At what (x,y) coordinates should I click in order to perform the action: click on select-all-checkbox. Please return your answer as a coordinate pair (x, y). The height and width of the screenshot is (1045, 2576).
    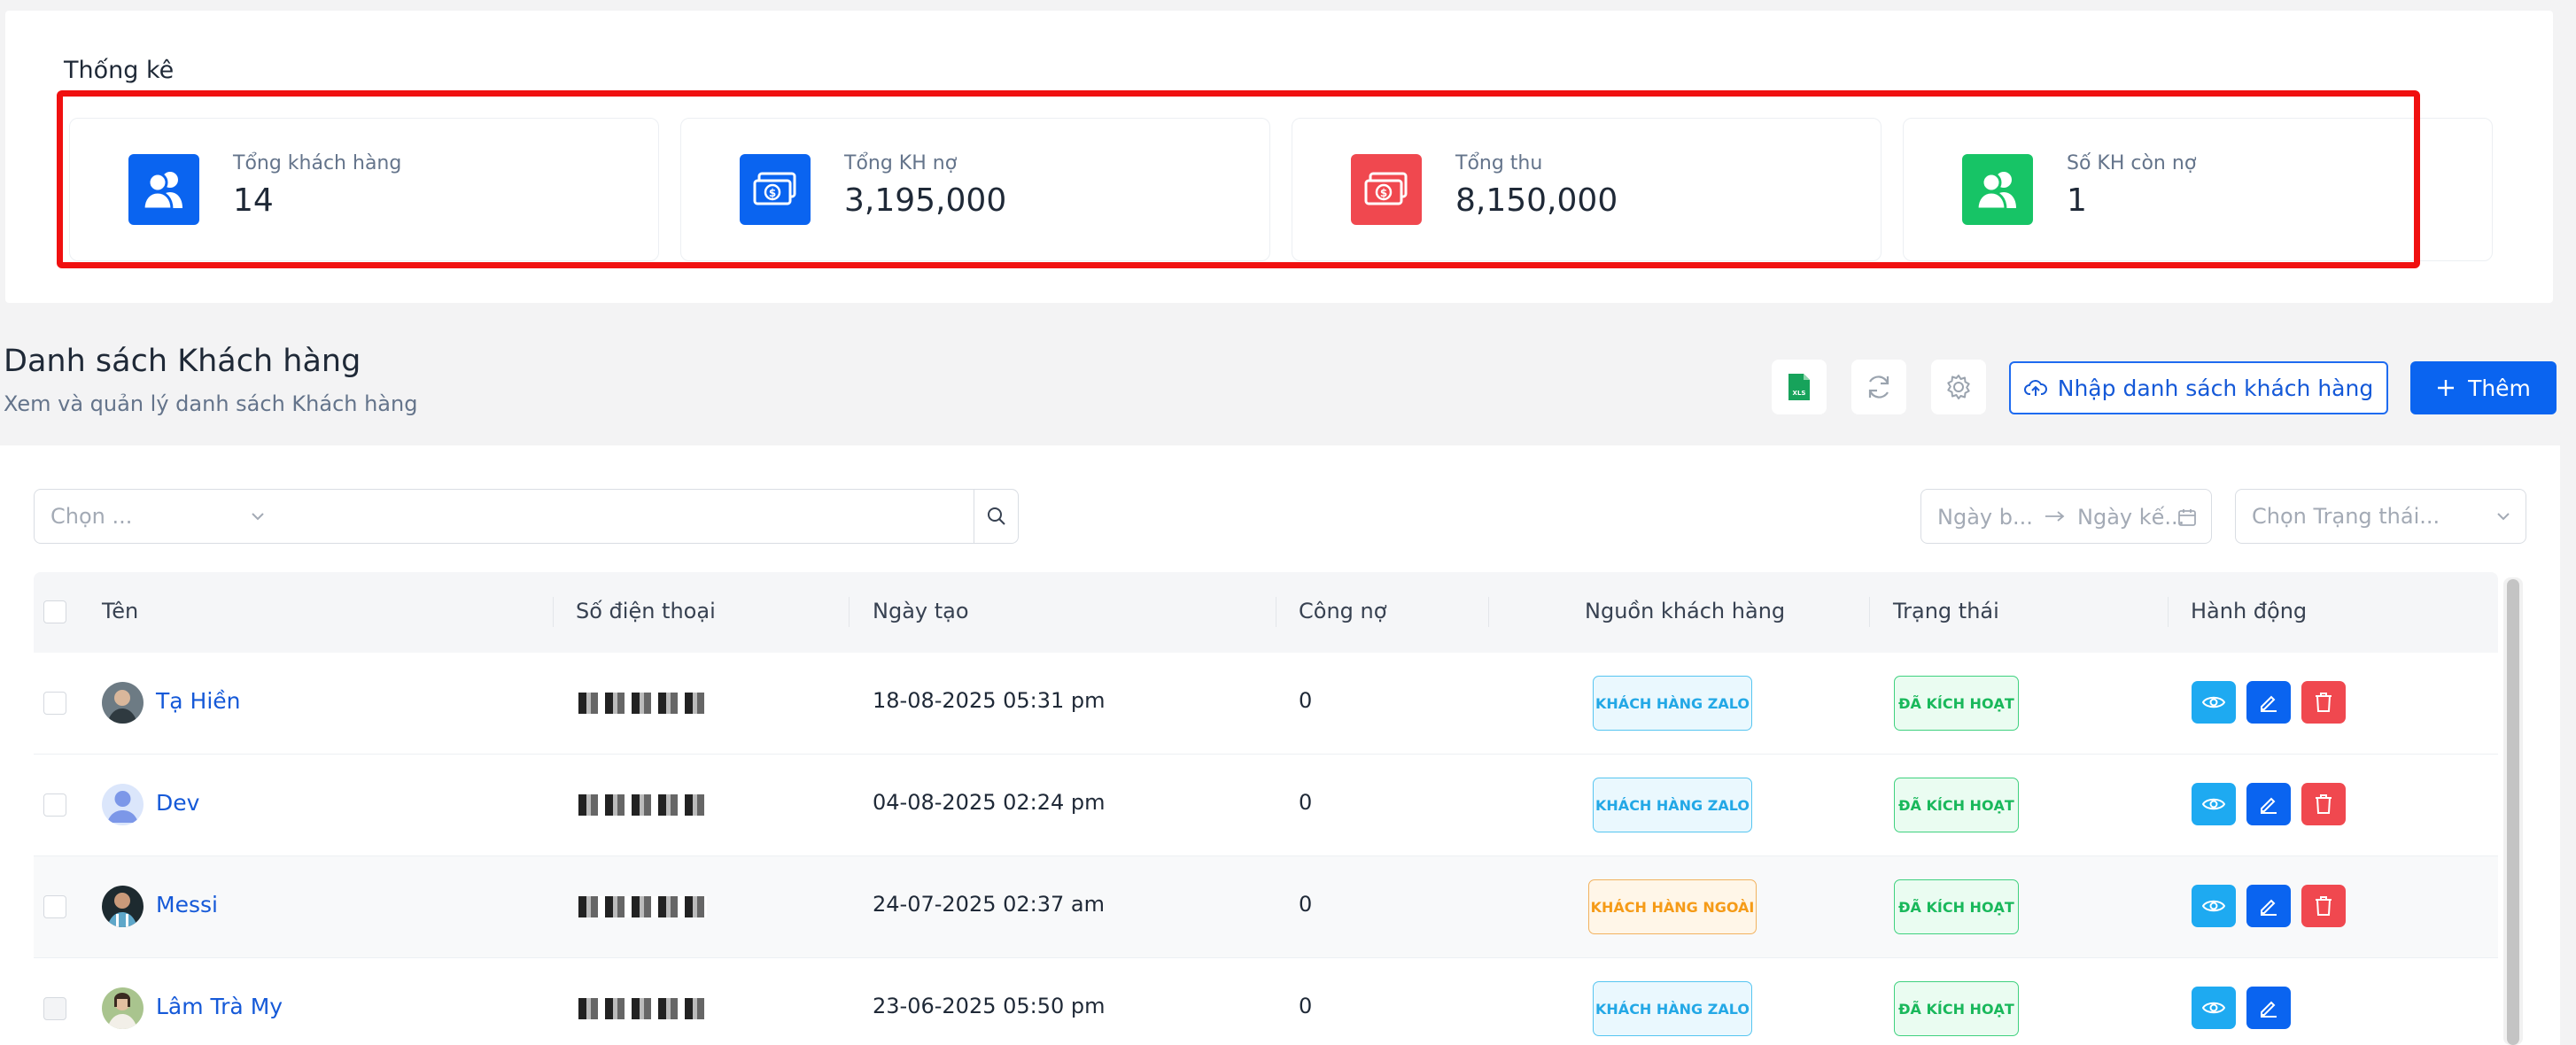
    Looking at the image, I should click on (54, 611).